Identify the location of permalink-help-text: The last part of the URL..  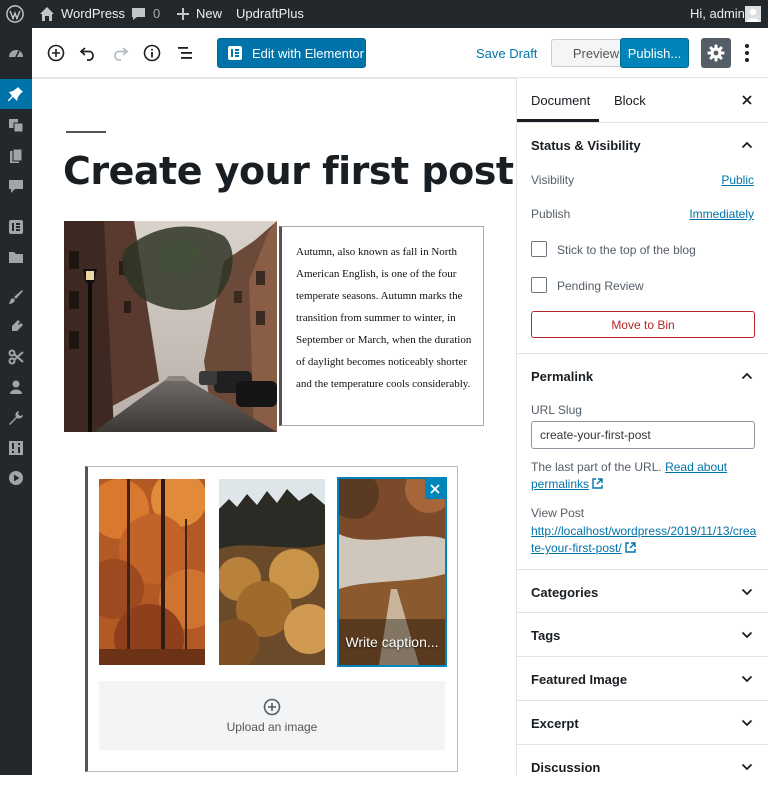
(596, 467).